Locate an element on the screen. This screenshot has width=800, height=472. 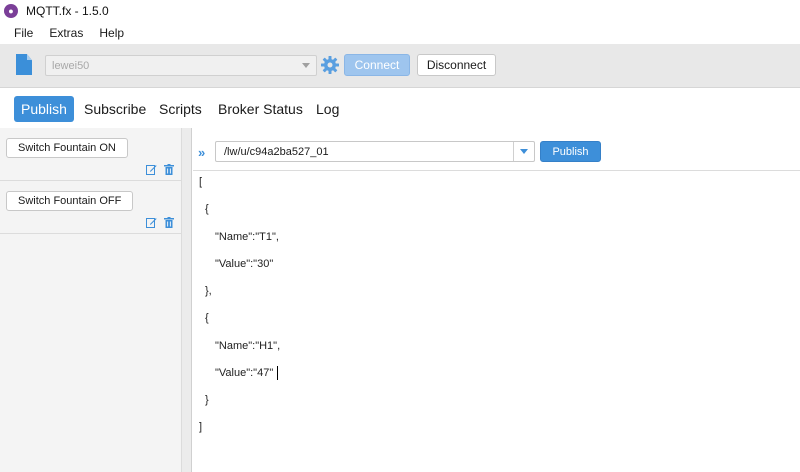
tab-broker-status: Broker Status is located at coordinates (260, 109).